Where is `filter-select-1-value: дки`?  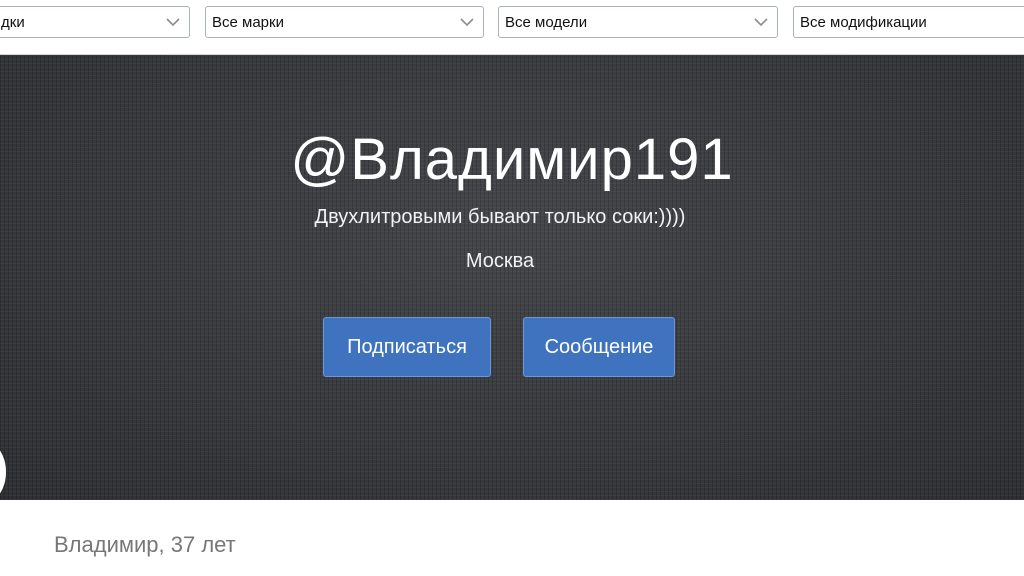 filter-select-1-value: дки is located at coordinates (13, 22).